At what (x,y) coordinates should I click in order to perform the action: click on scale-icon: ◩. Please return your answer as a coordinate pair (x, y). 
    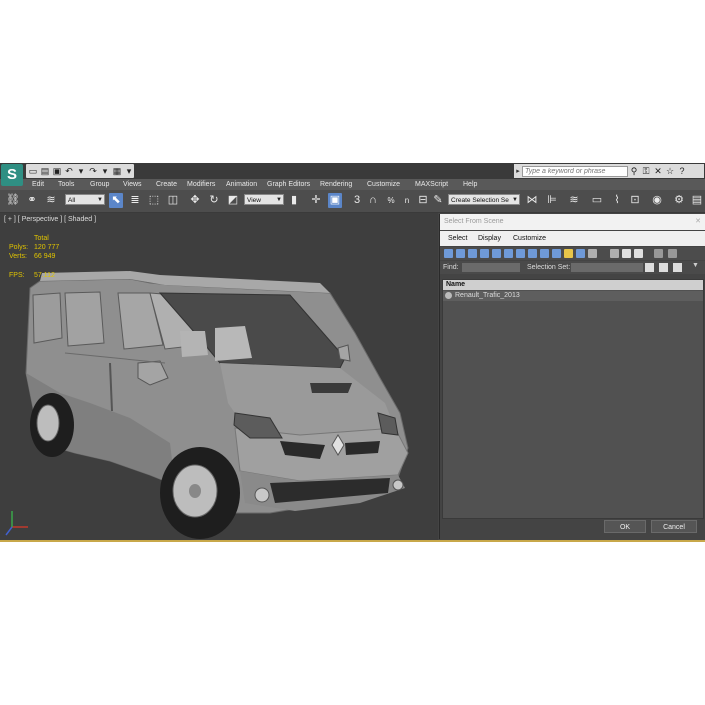
    Looking at the image, I should click on (233, 200).